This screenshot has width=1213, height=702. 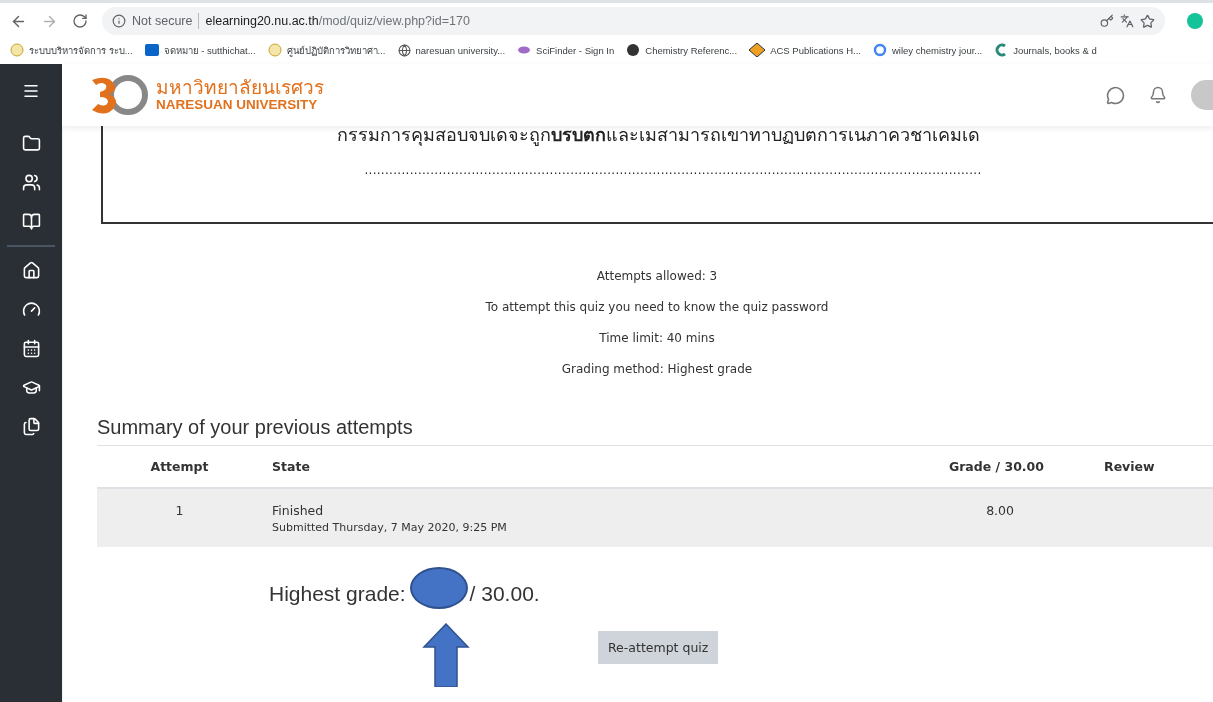 What do you see at coordinates (390, 527) in the screenshot?
I see `submitted-text: Submitted Thursday, 7 May 2020, 9:25 PM` at bounding box center [390, 527].